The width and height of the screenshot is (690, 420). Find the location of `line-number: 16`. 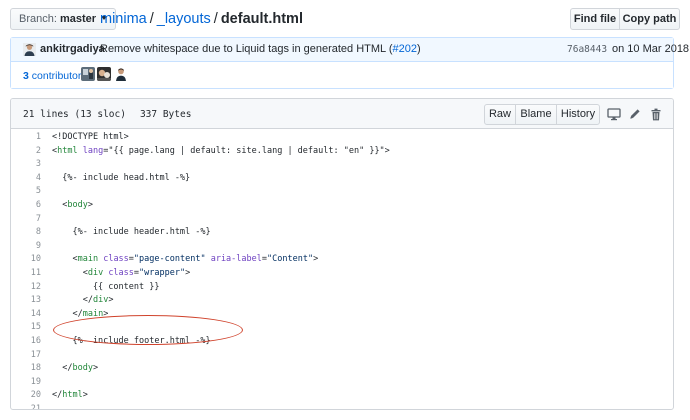

line-number: 16 is located at coordinates (26, 341).